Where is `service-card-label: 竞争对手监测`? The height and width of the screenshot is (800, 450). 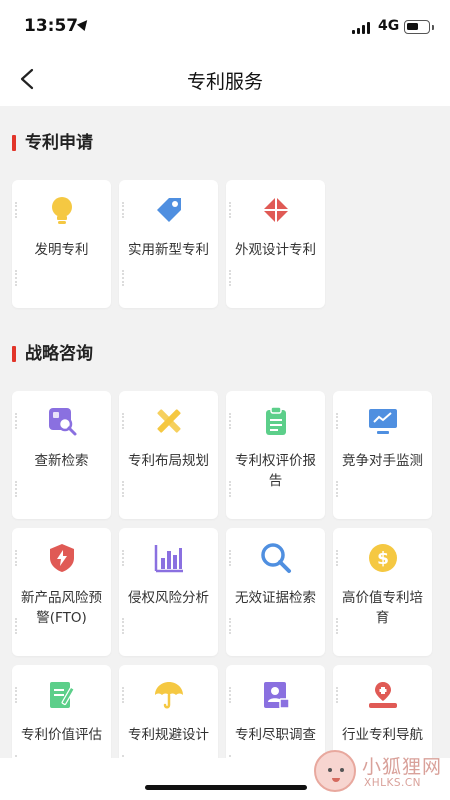 service-card-label: 竞争对手监测 is located at coordinates (382, 461).